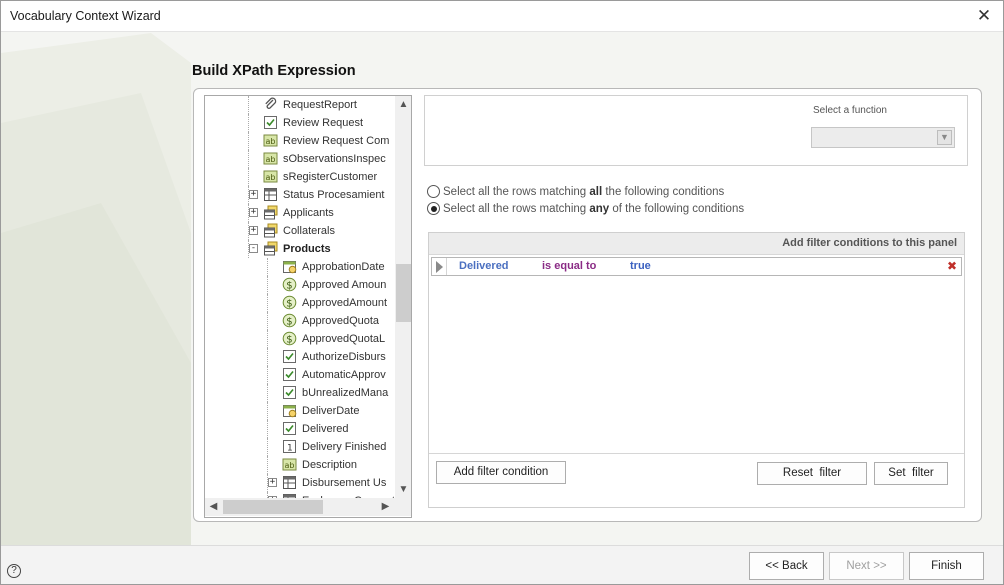 The height and width of the screenshot is (585, 1004). What do you see at coordinates (307, 249) in the screenshot?
I see `tree-item-label: Products` at bounding box center [307, 249].